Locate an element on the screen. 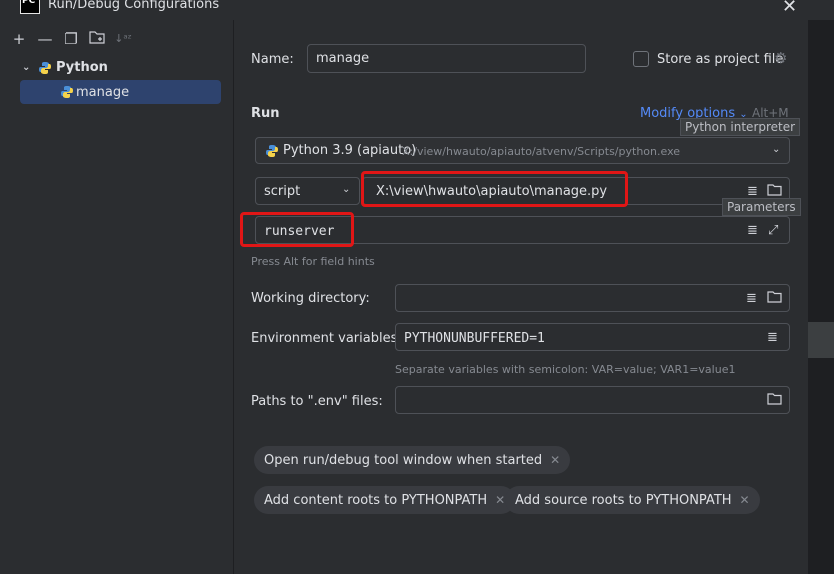 The width and height of the screenshot is (834, 574). sidebar-toolbar: + — ❐ ↓ᵃᶻ is located at coordinates (71, 39).